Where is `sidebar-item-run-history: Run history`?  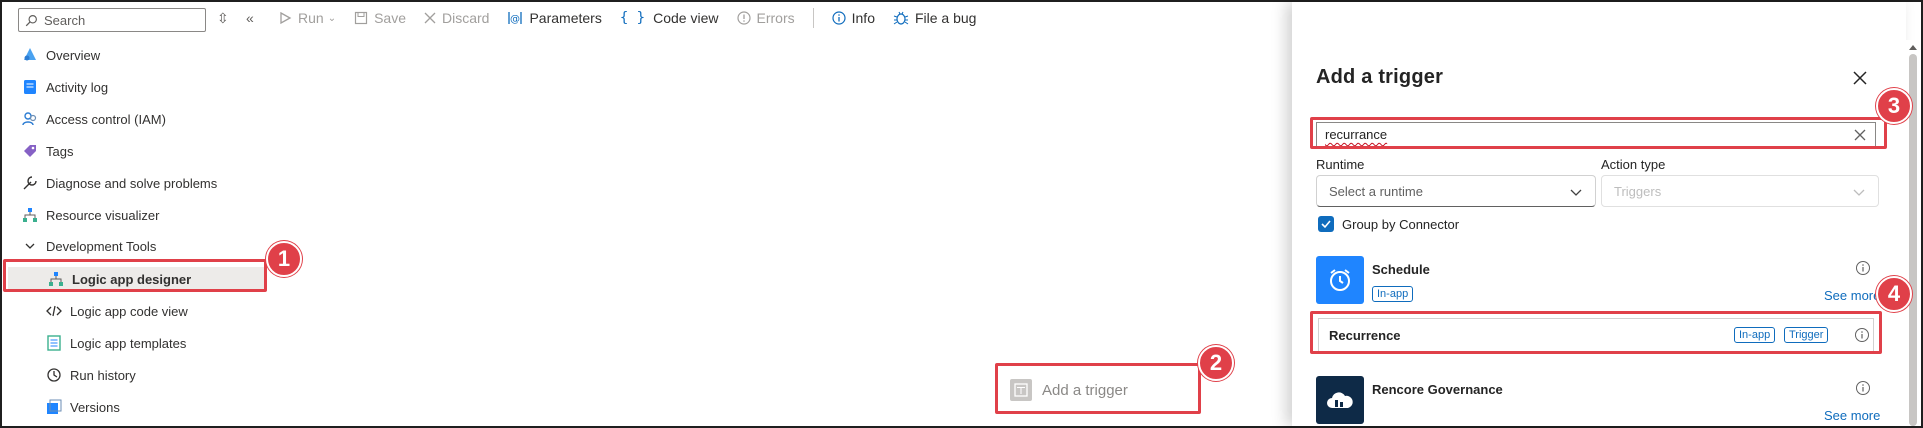 sidebar-item-run-history: Run history is located at coordinates (91, 375).